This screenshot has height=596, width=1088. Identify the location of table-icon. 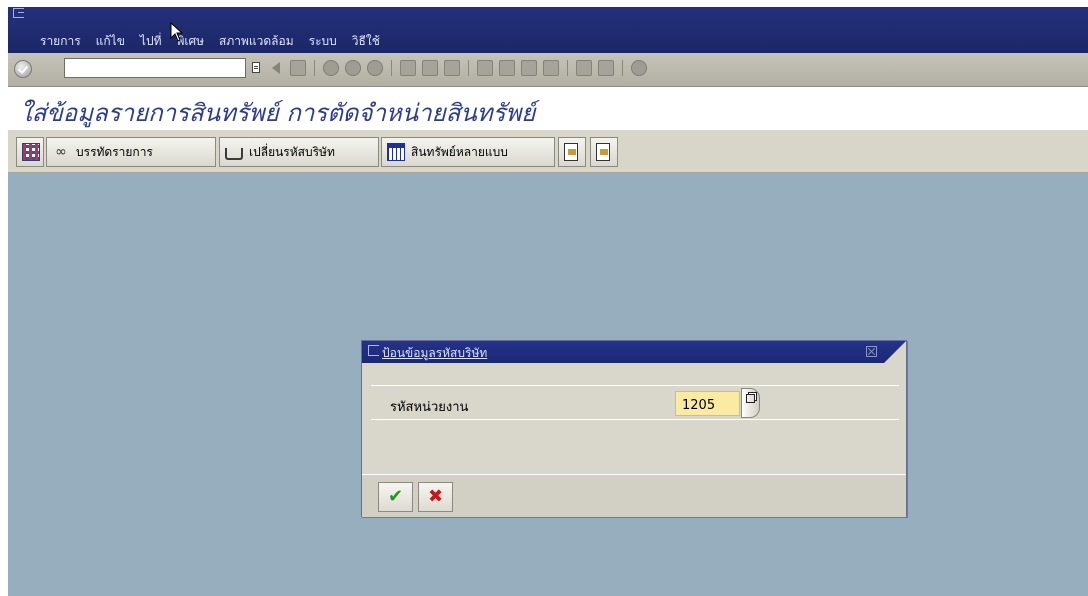
(396, 152).